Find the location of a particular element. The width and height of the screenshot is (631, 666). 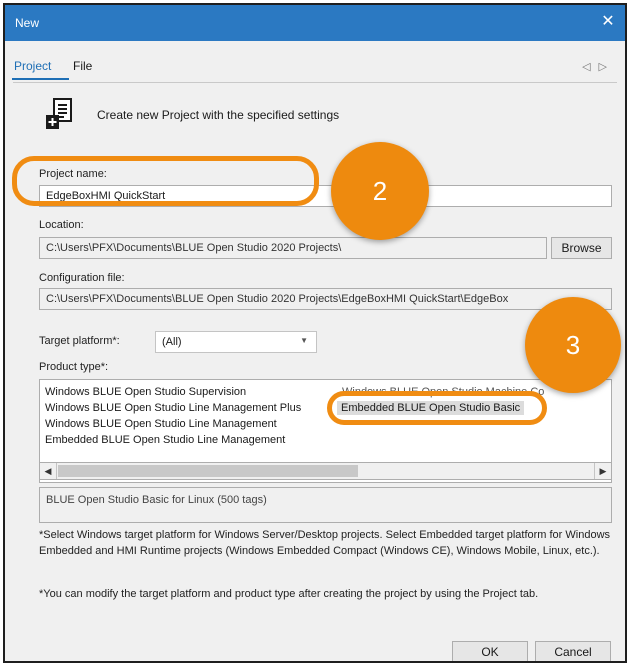

product-list-hscrollbar: ◀ ▶ is located at coordinates (325, 471).